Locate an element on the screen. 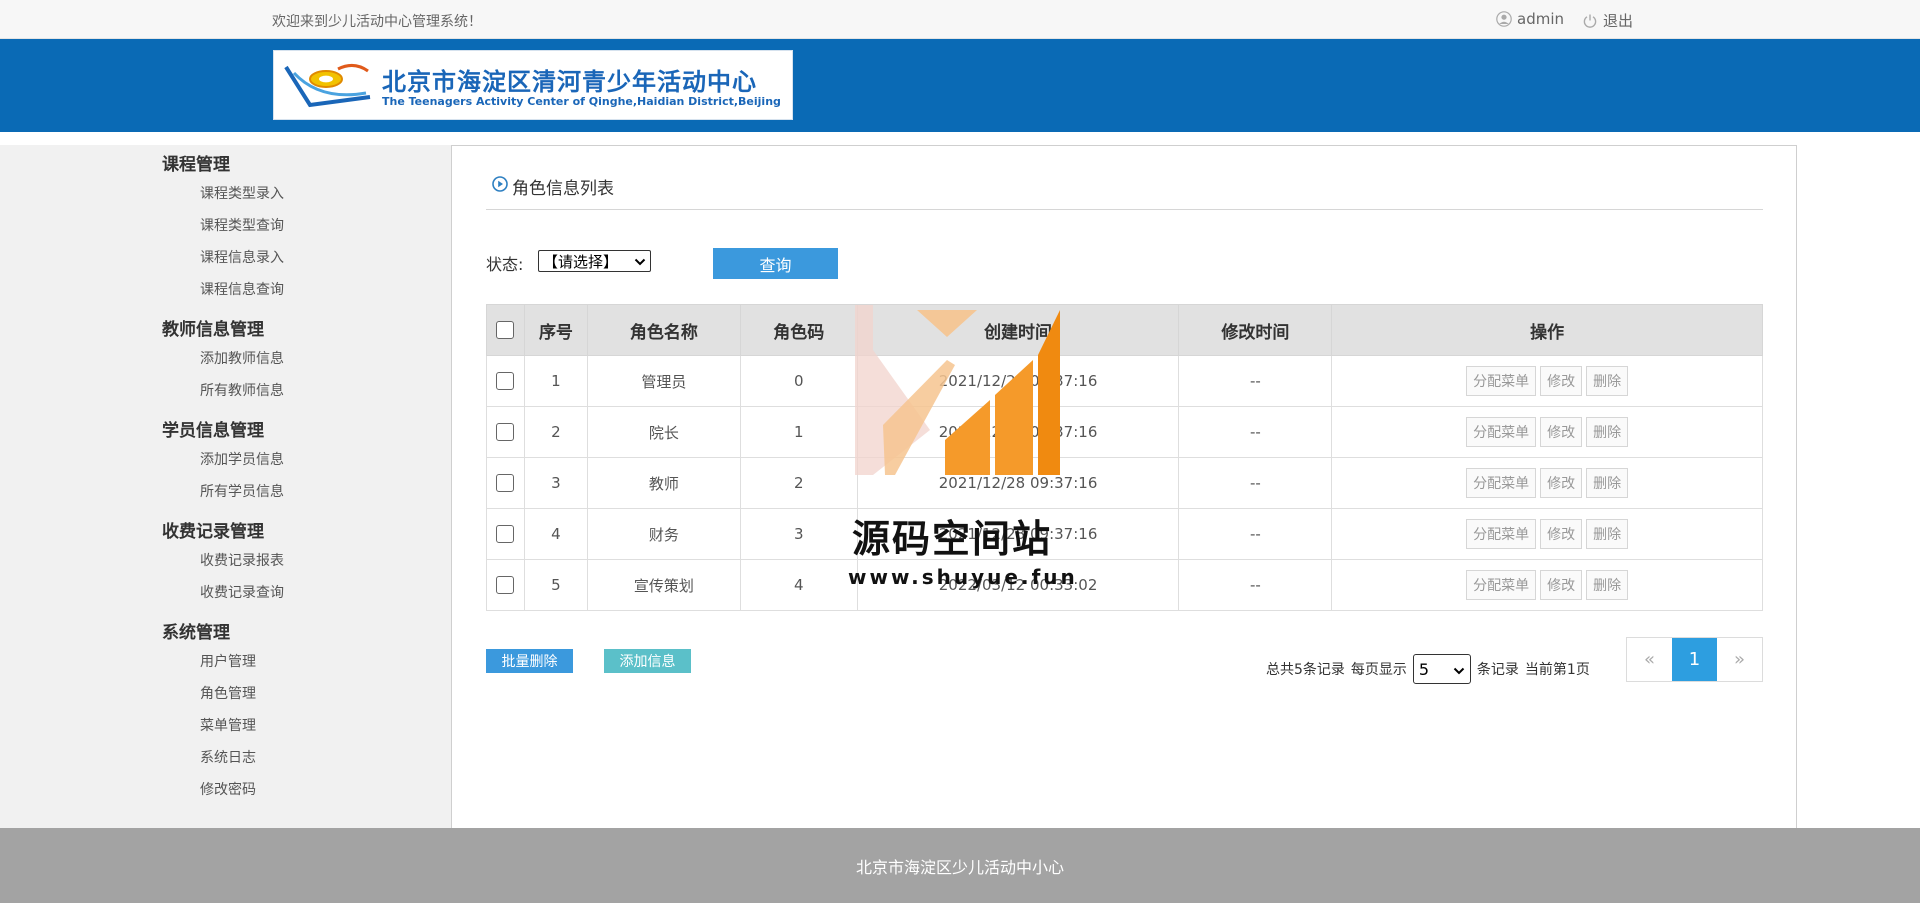  sidebar-item-course-info-query: 课程信息查询 is located at coordinates (242, 289).